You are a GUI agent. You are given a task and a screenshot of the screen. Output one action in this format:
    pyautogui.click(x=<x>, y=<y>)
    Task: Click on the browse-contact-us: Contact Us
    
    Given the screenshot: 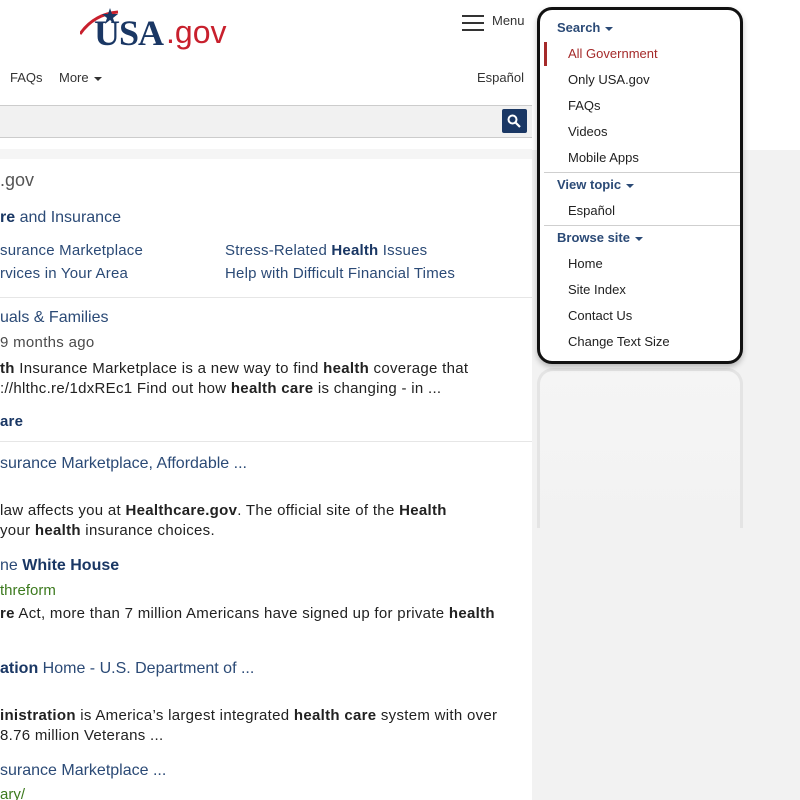 What is the action you would take?
    pyautogui.click(x=600, y=315)
    